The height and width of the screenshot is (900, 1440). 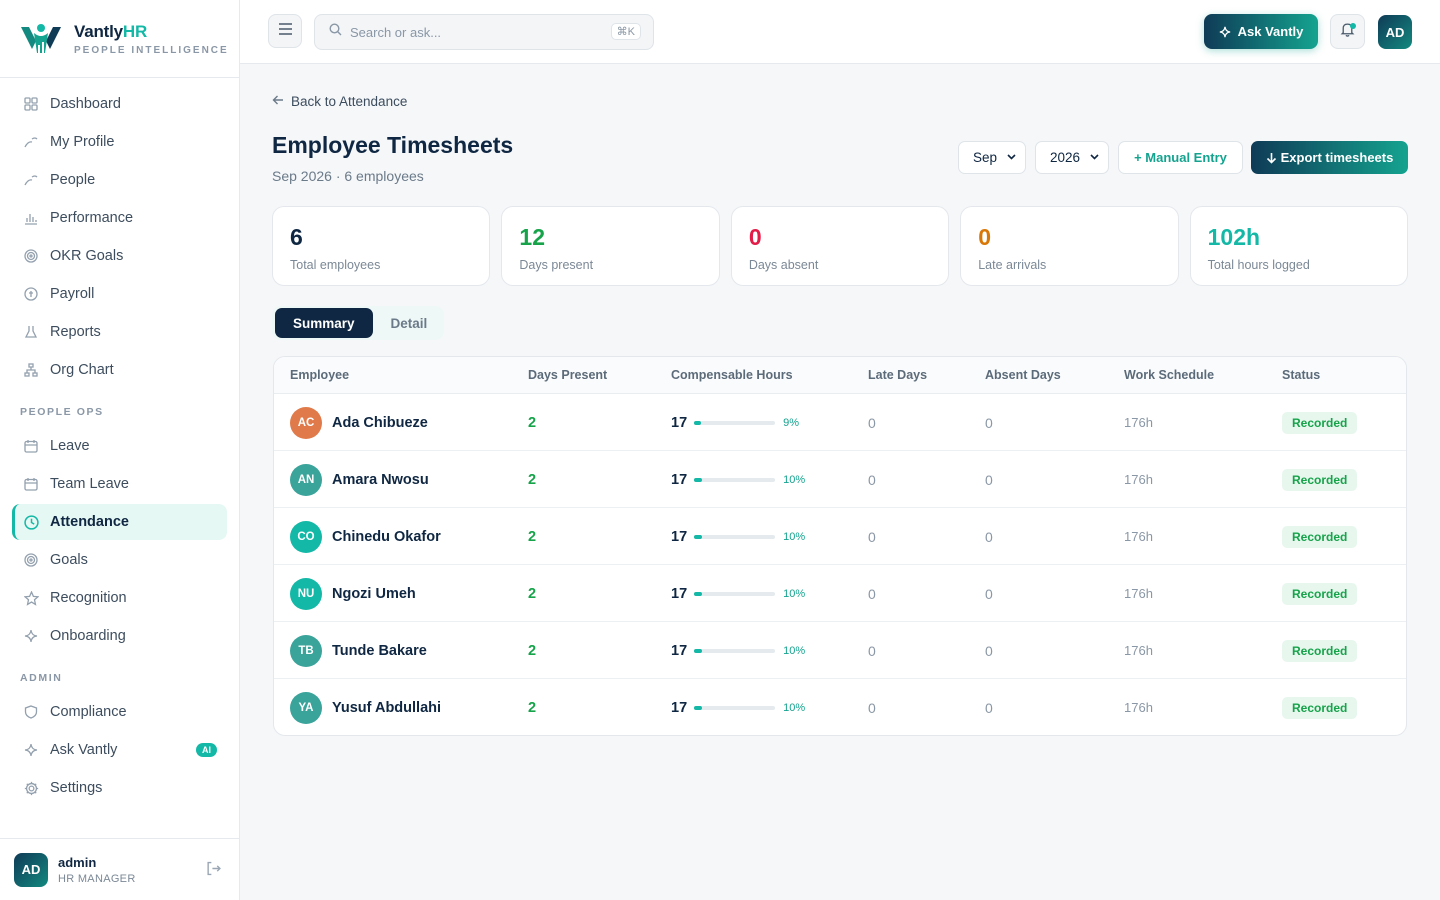 I want to click on sidebar-item-label: People, so click(x=73, y=180).